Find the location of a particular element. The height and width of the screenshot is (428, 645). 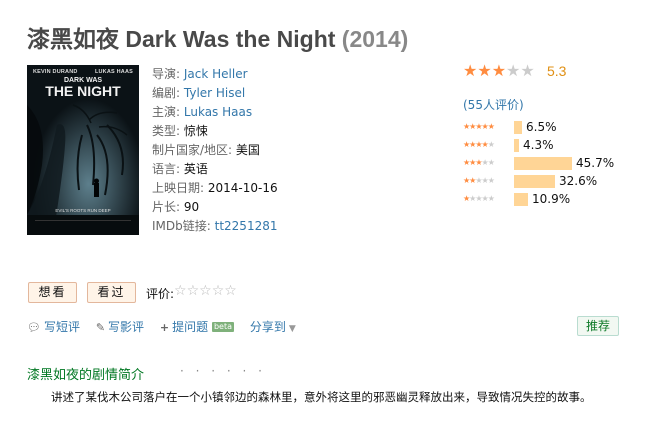

title-year: (2014) is located at coordinates (375, 39).